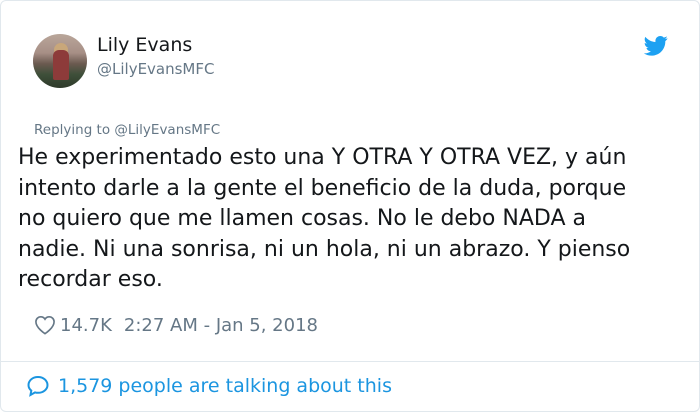 The width and height of the screenshot is (700, 412). Describe the element at coordinates (86, 325) in the screenshot. I see `like-count: 14.7K` at that location.